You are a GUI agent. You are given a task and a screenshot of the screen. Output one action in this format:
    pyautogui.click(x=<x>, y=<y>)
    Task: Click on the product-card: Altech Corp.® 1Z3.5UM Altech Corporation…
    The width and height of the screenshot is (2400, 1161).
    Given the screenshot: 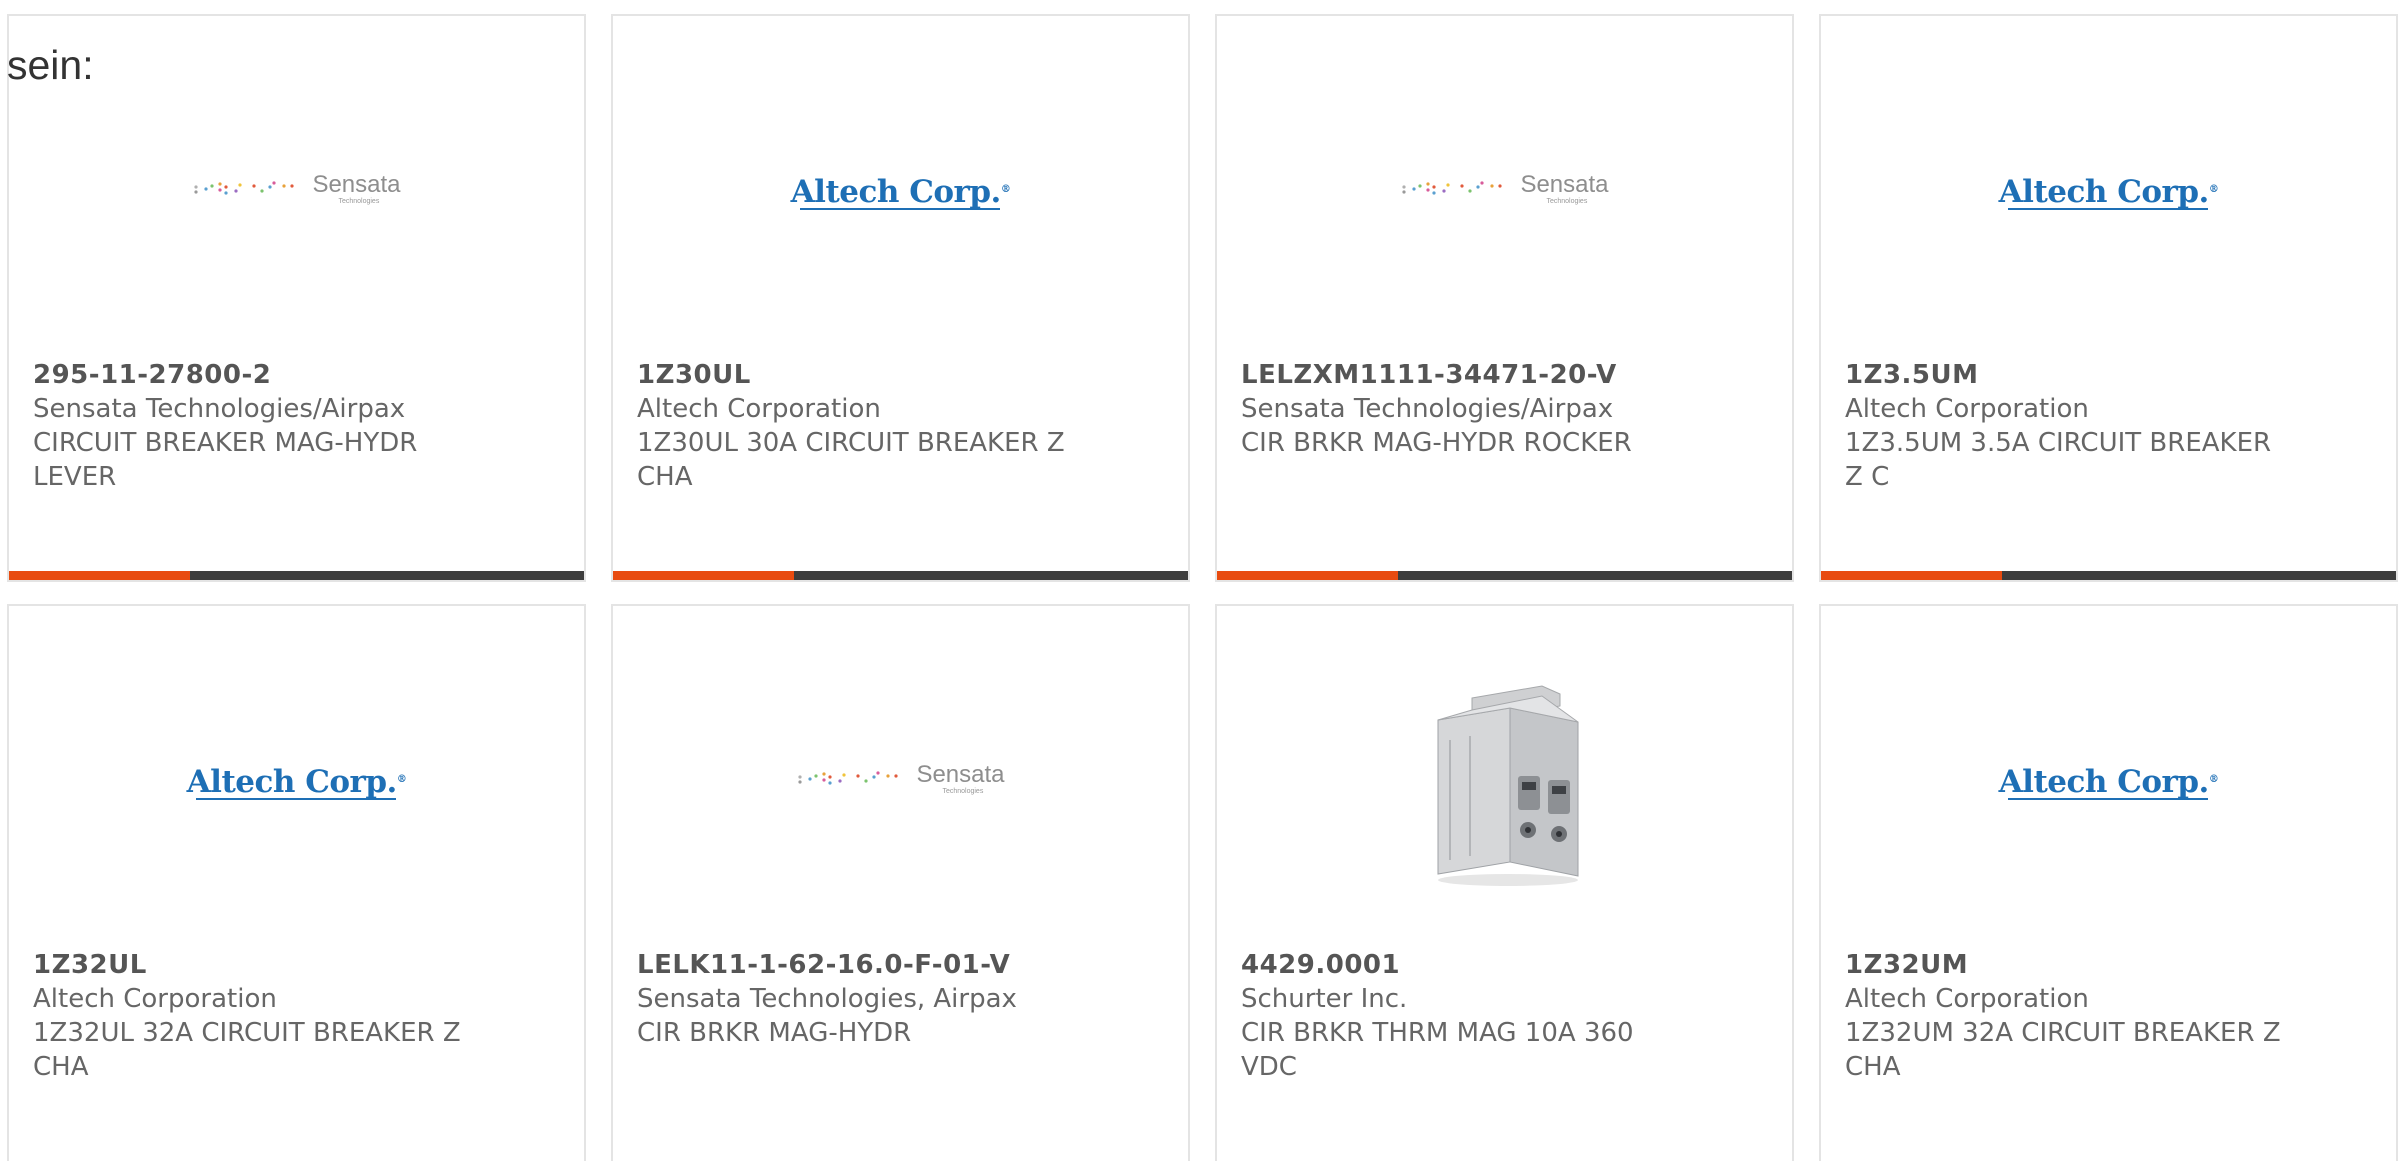 What is the action you would take?
    pyautogui.click(x=2108, y=298)
    